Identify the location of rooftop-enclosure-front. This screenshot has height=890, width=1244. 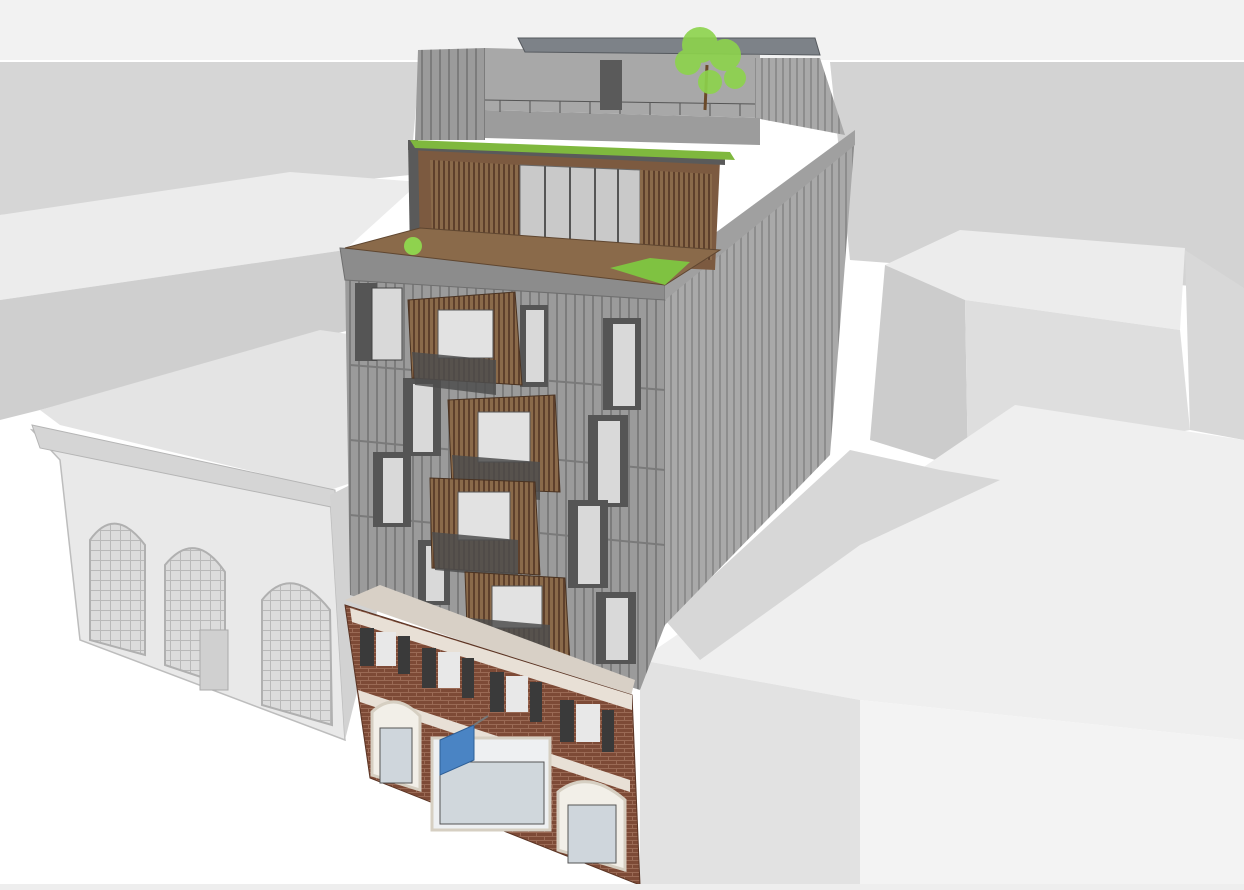
(450, 94).